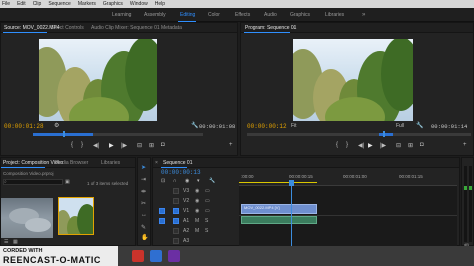 This screenshot has width=474, height=266. I want to click on hand-tool-icon: ✋, so click(144, 237).